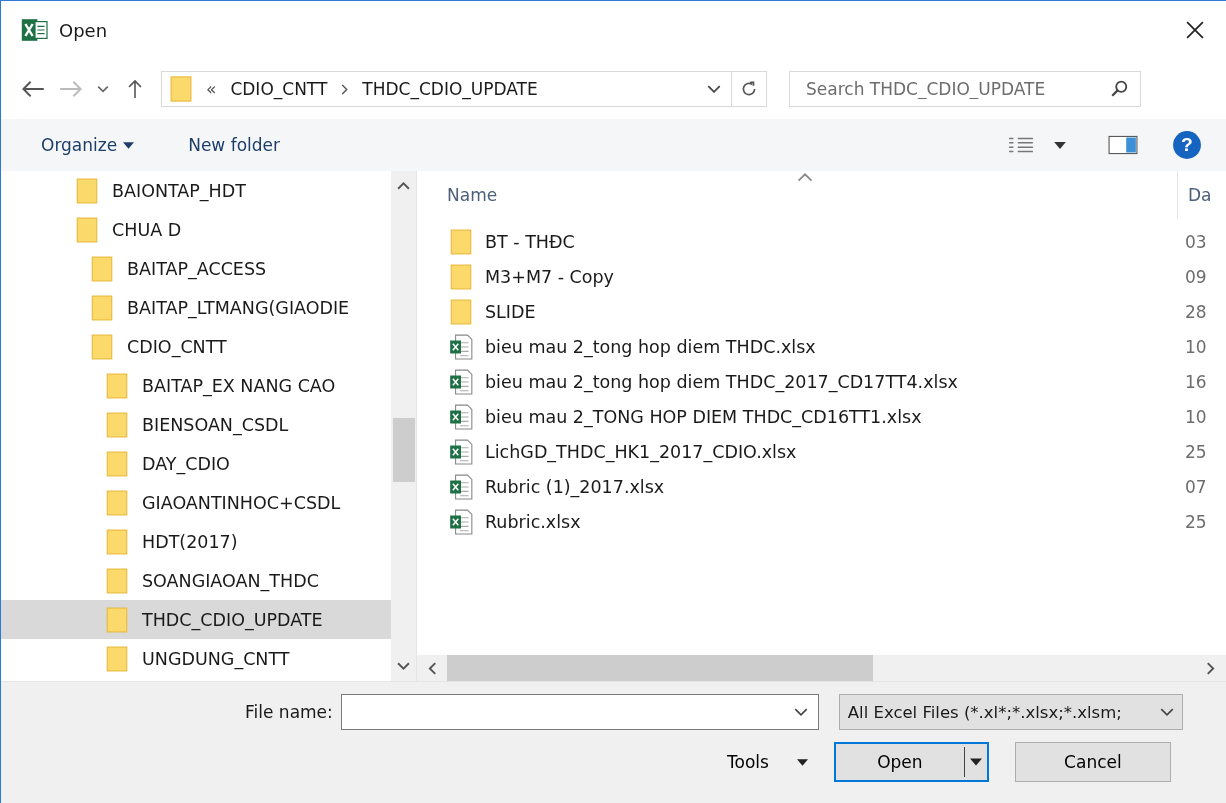 This screenshot has width=1226, height=803. I want to click on file-name: bieu mau 2_tong hop diem THDC.xlsx, so click(650, 346).